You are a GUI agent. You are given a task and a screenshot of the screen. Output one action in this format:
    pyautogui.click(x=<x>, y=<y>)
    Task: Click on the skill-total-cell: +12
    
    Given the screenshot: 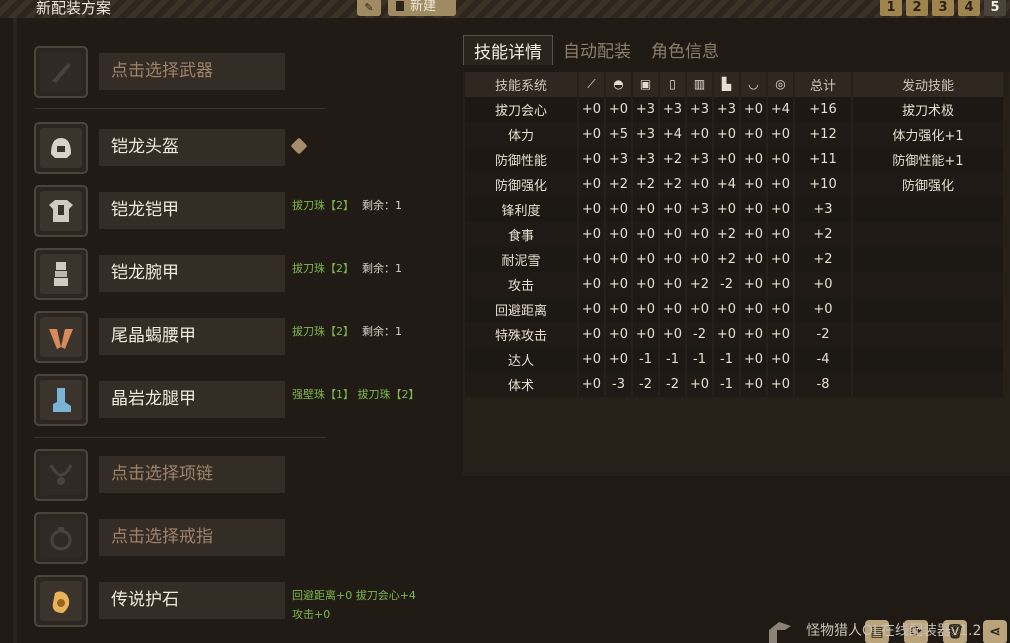 What is the action you would take?
    pyautogui.click(x=823, y=134)
    